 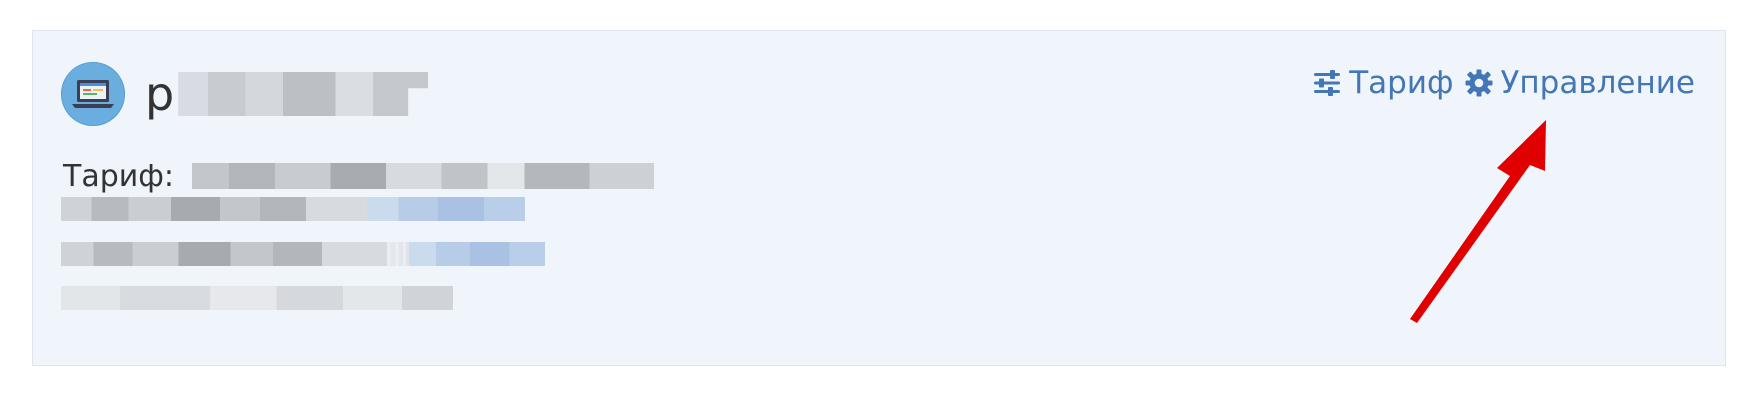 What do you see at coordinates (119, 176) in the screenshot?
I see `tariff-label: Тариф:` at bounding box center [119, 176].